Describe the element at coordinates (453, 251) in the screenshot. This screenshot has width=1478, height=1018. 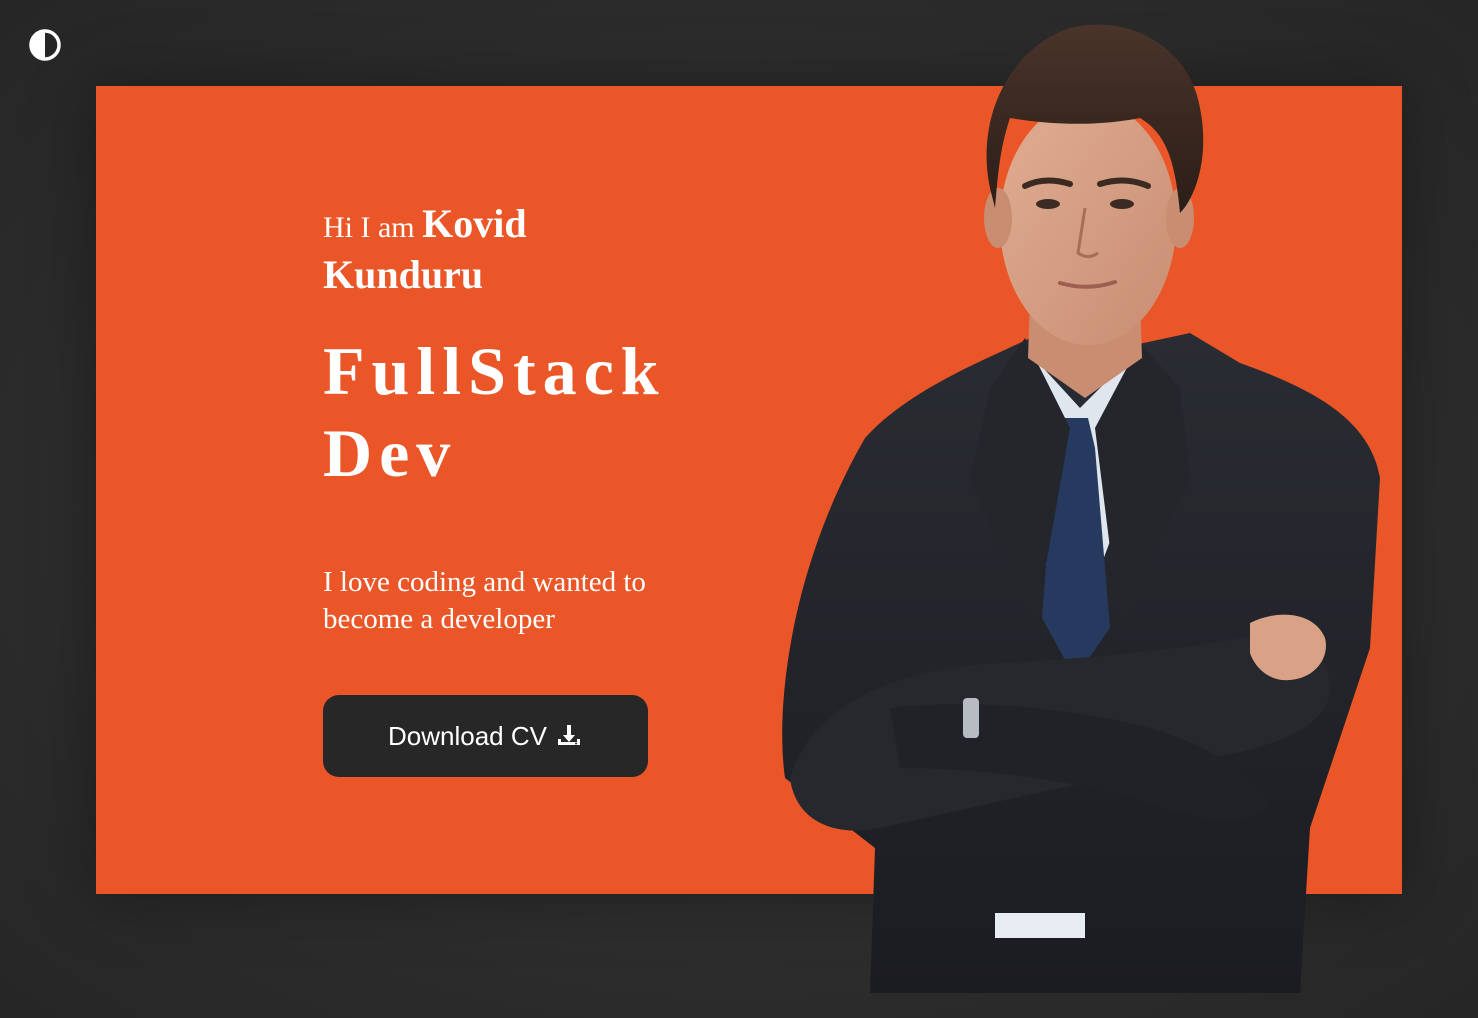
I see `greeting: Hi I am Kovid Kunduru` at that location.